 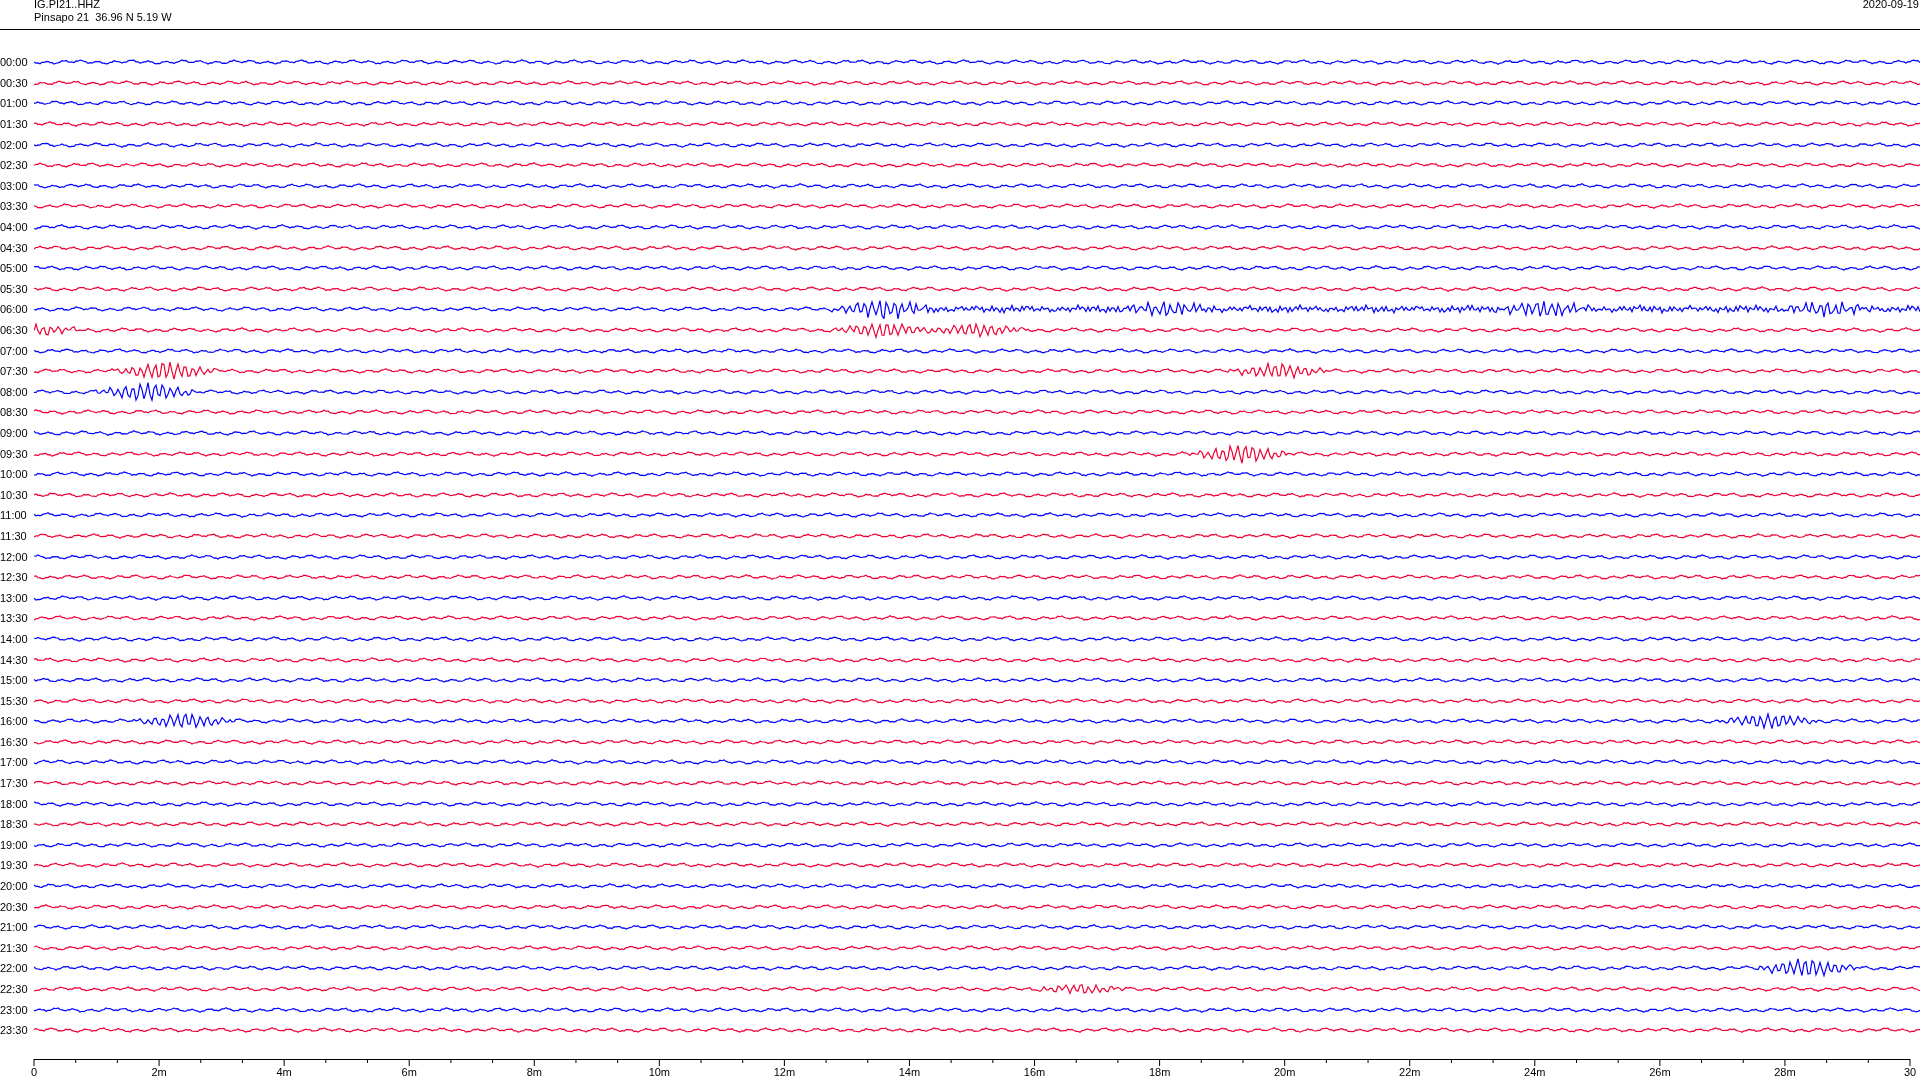 What do you see at coordinates (14, 741) in the screenshot?
I see `time-label: 16:30` at bounding box center [14, 741].